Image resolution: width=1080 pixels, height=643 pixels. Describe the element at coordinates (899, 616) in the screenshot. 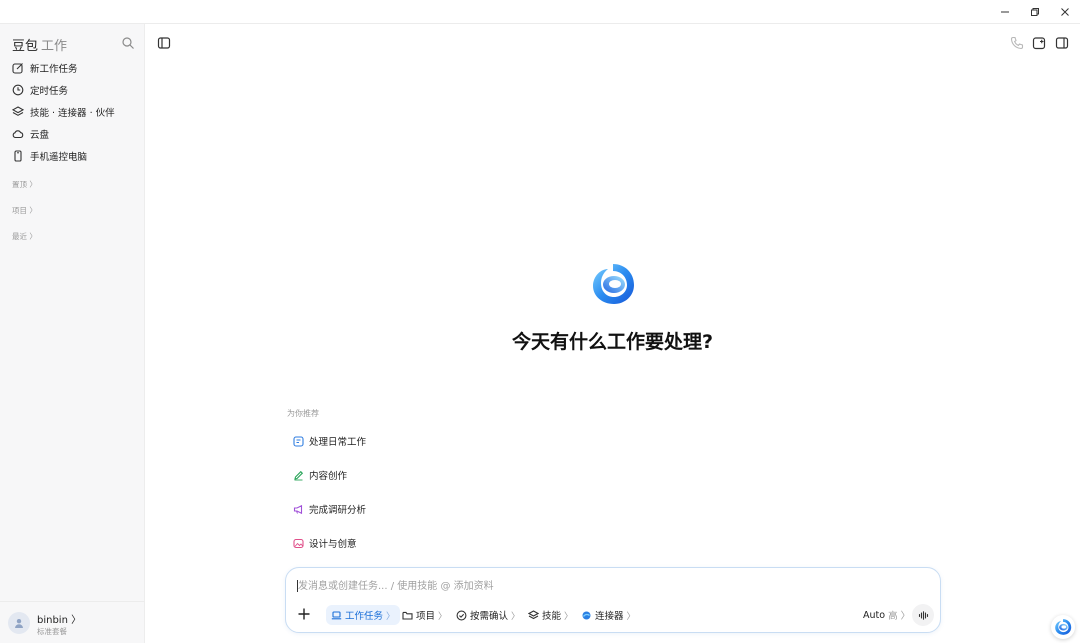

I see `auto-level: 高 〉` at that location.